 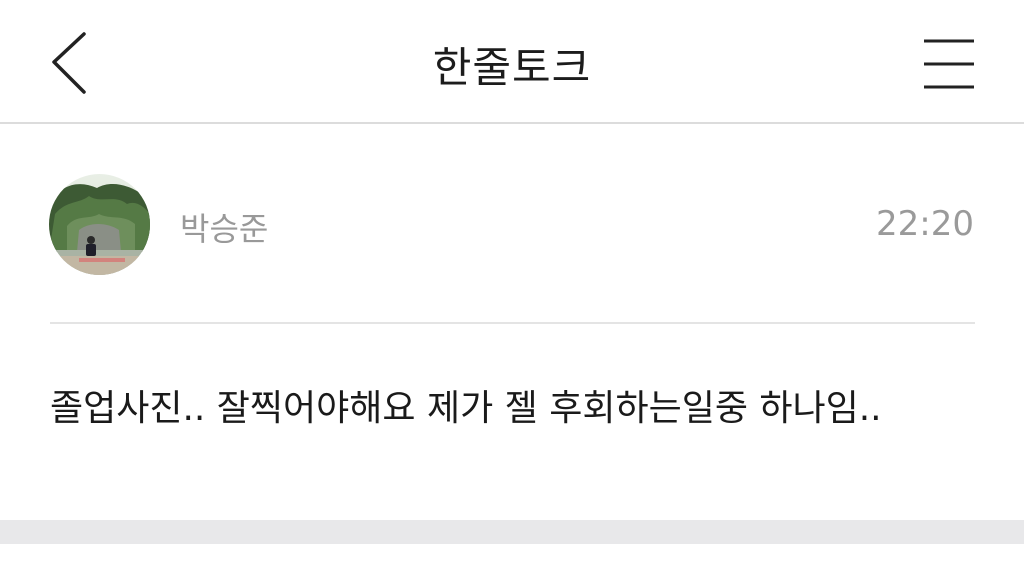 I want to click on profile-photo-icon, so click(x=99, y=224).